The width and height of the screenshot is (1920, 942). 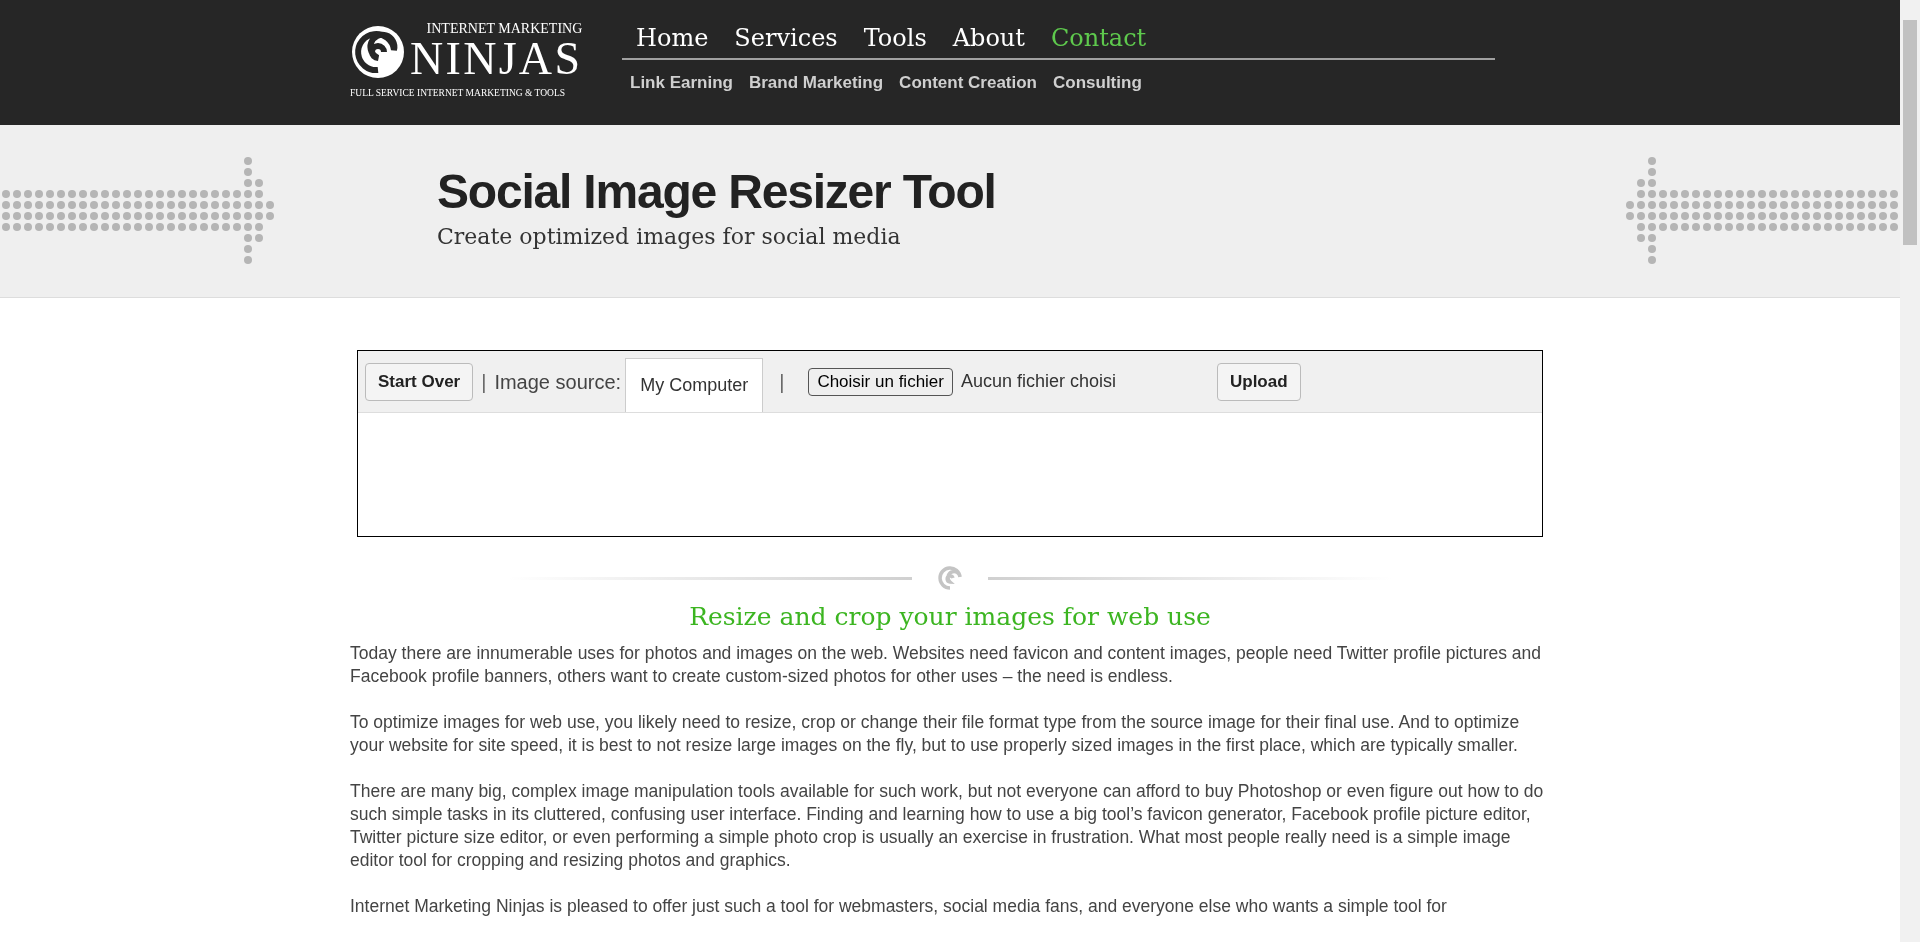 What do you see at coordinates (1259, 381) in the screenshot?
I see `upload-button: Upload` at bounding box center [1259, 381].